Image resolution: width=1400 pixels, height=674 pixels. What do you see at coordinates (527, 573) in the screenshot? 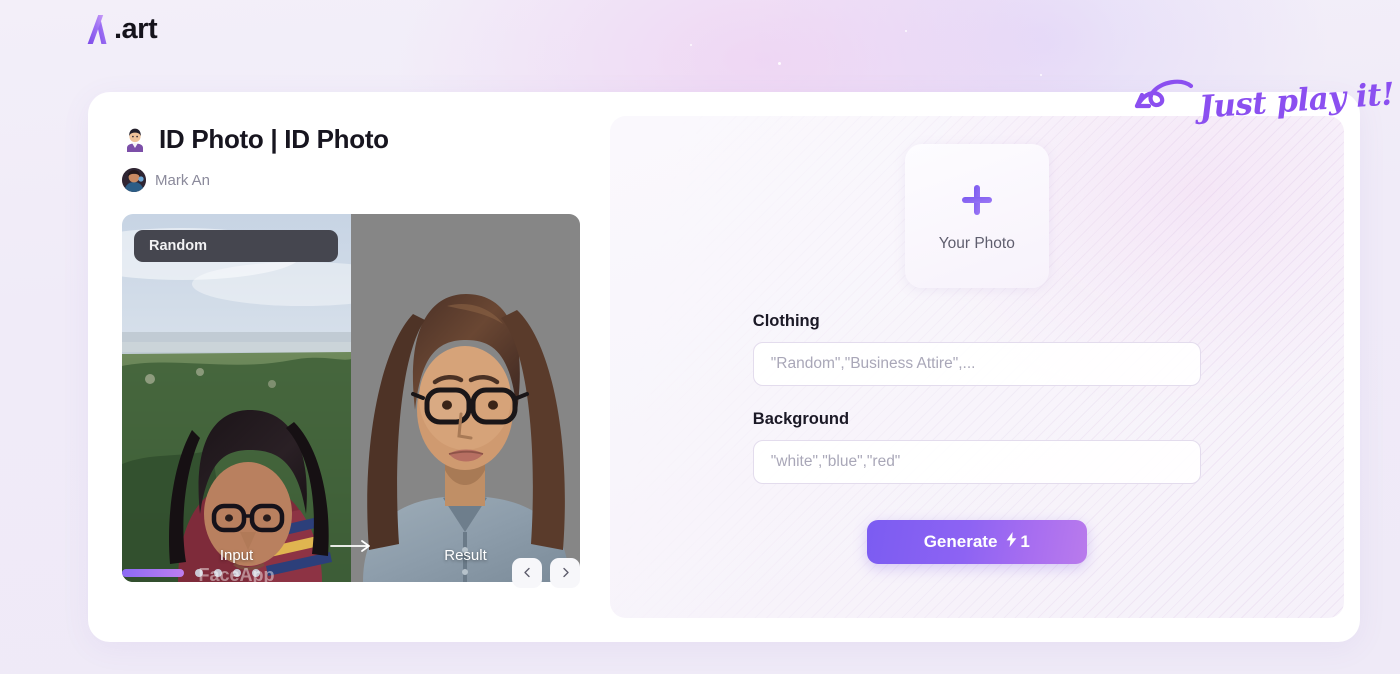
I see `chevron-left-icon` at bounding box center [527, 573].